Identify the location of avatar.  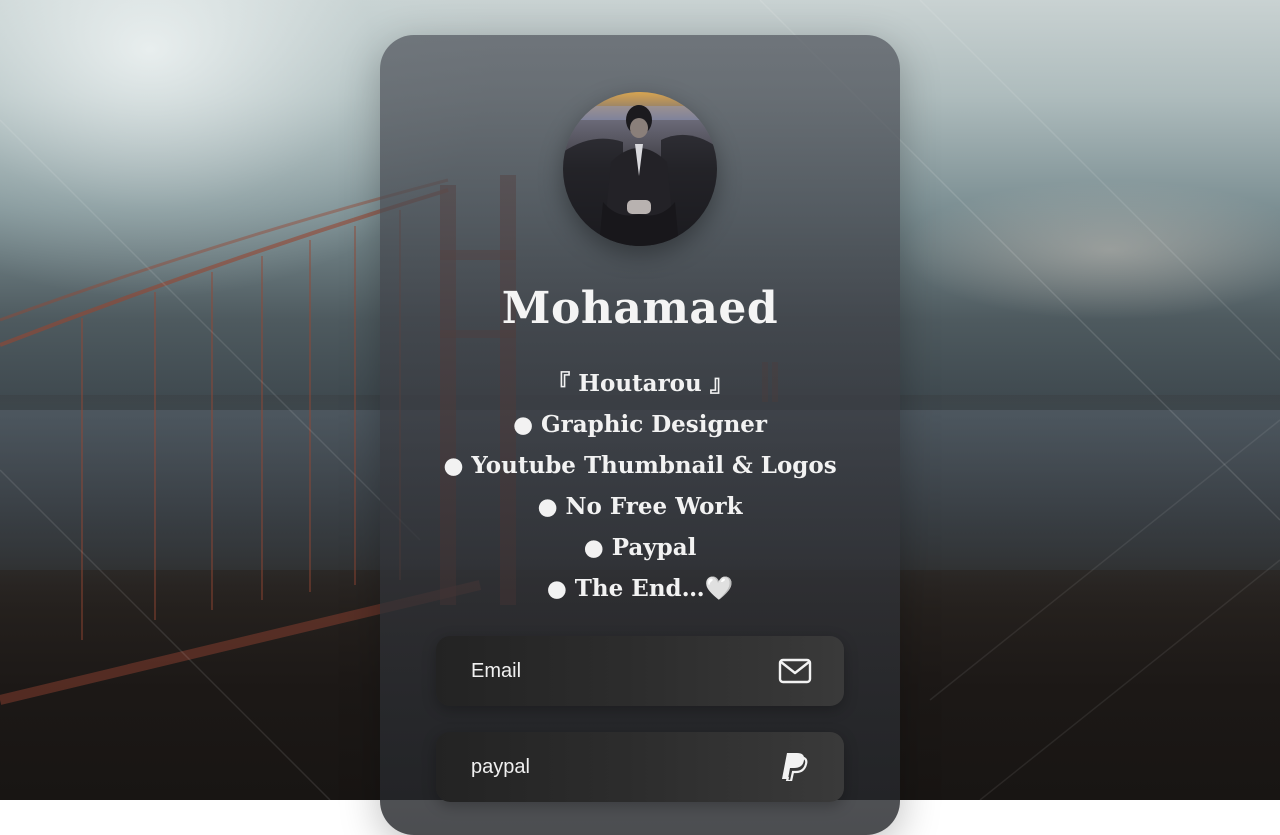
(640, 169).